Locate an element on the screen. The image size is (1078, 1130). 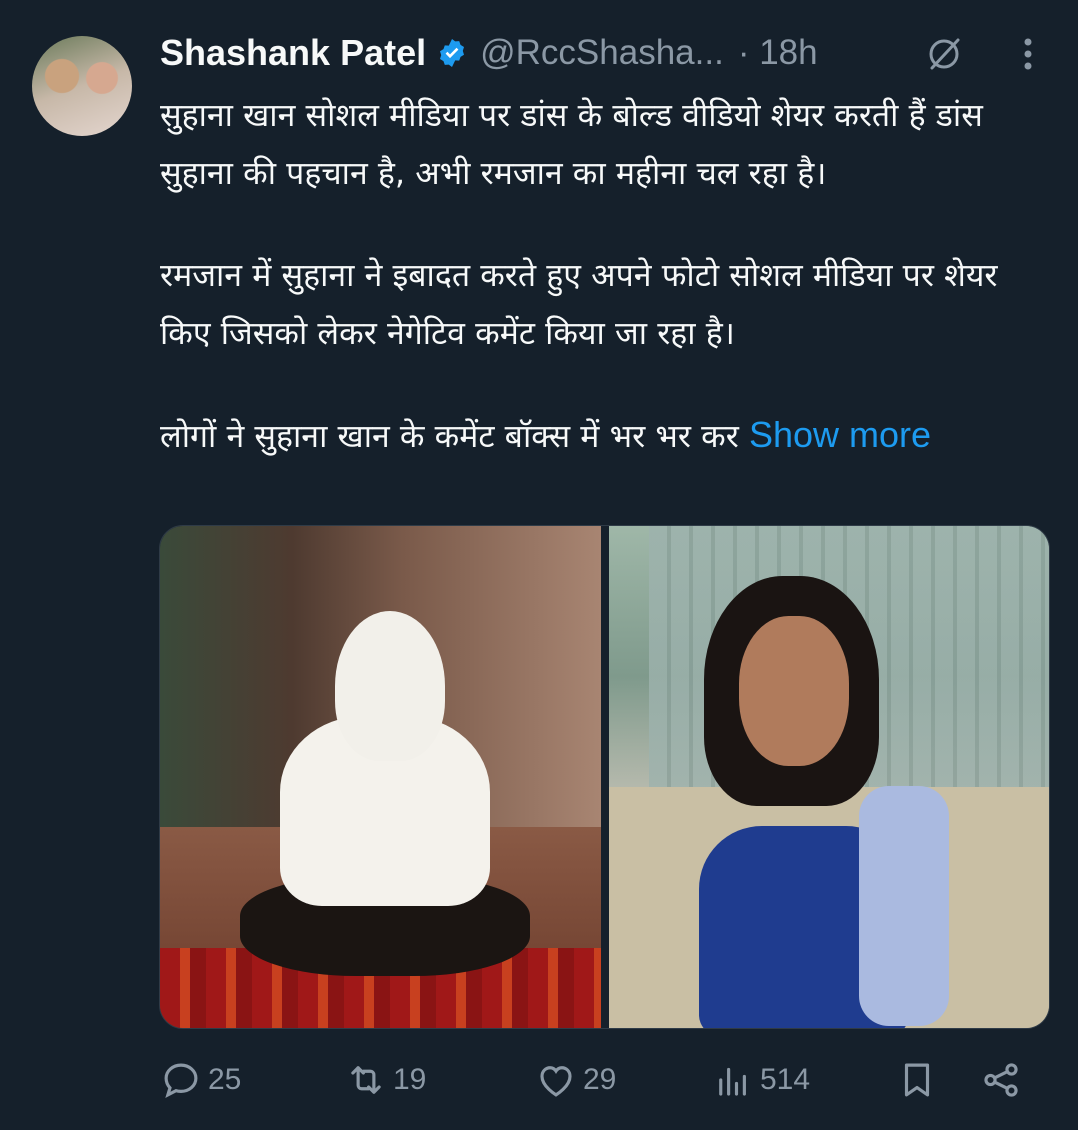
tweet-header: Shashank Patel @RccShasha... · 18h is located at coordinates (489, 53).